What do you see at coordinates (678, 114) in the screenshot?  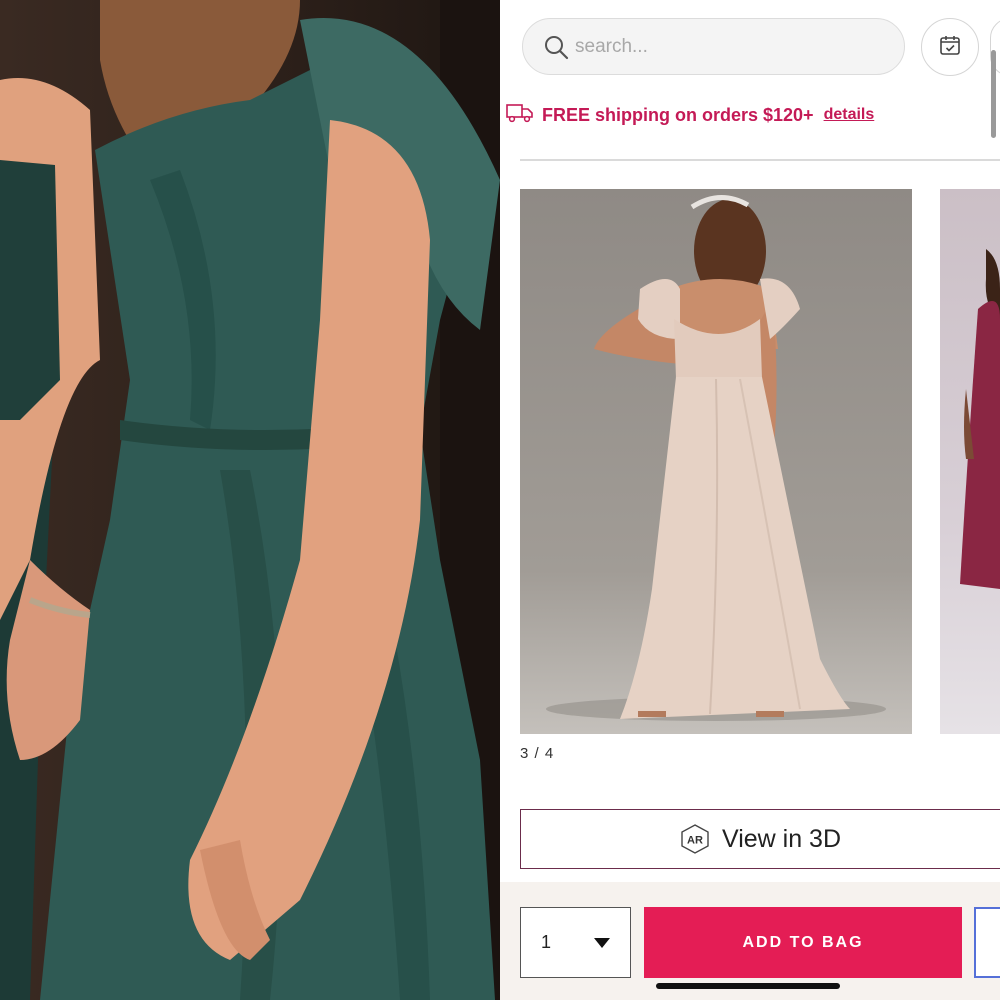 I see `shipping-text: FREE shipping on orders $120+` at bounding box center [678, 114].